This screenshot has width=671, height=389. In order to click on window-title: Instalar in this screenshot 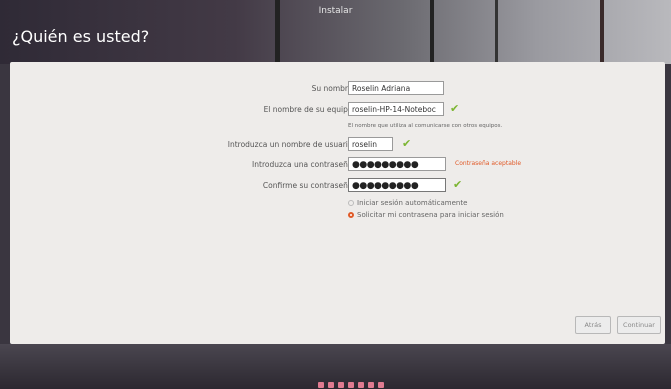, I will do `click(335, 11)`.